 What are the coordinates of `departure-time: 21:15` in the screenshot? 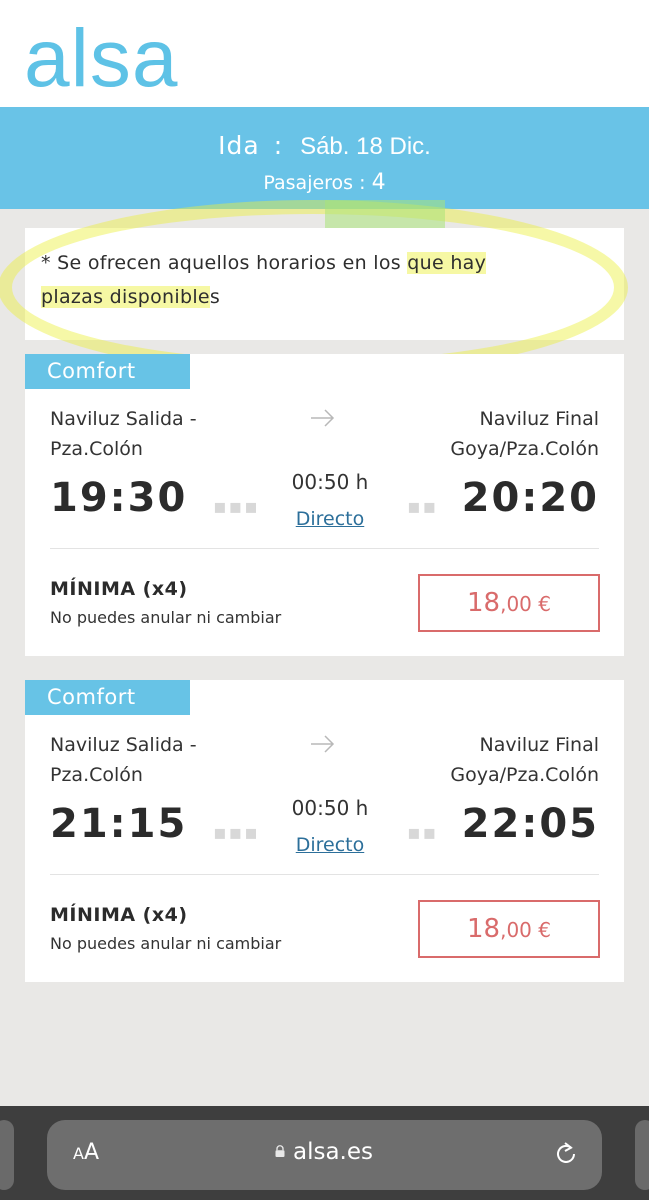 It's located at (119, 824).